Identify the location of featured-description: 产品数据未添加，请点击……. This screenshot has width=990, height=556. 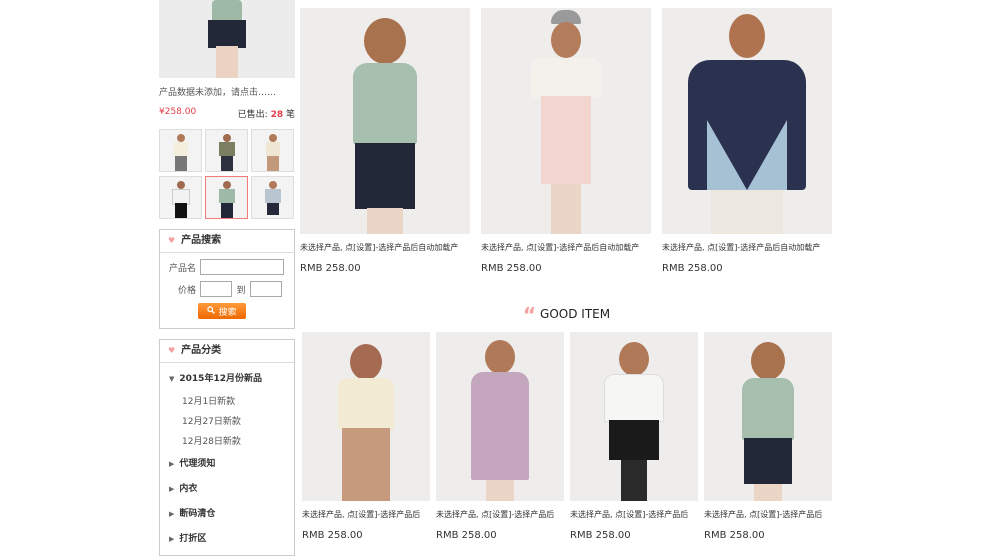
(227, 91).